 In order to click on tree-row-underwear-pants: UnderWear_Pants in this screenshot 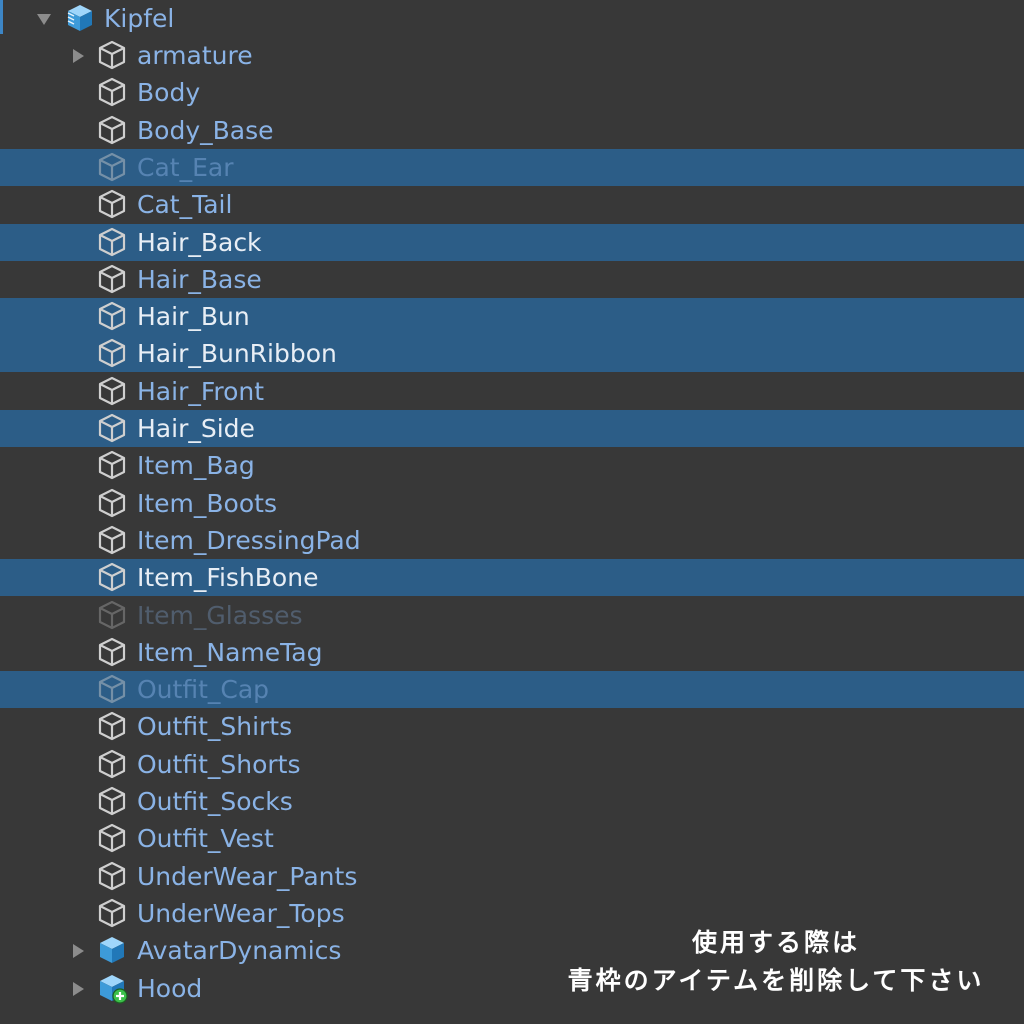, I will do `click(512, 876)`.